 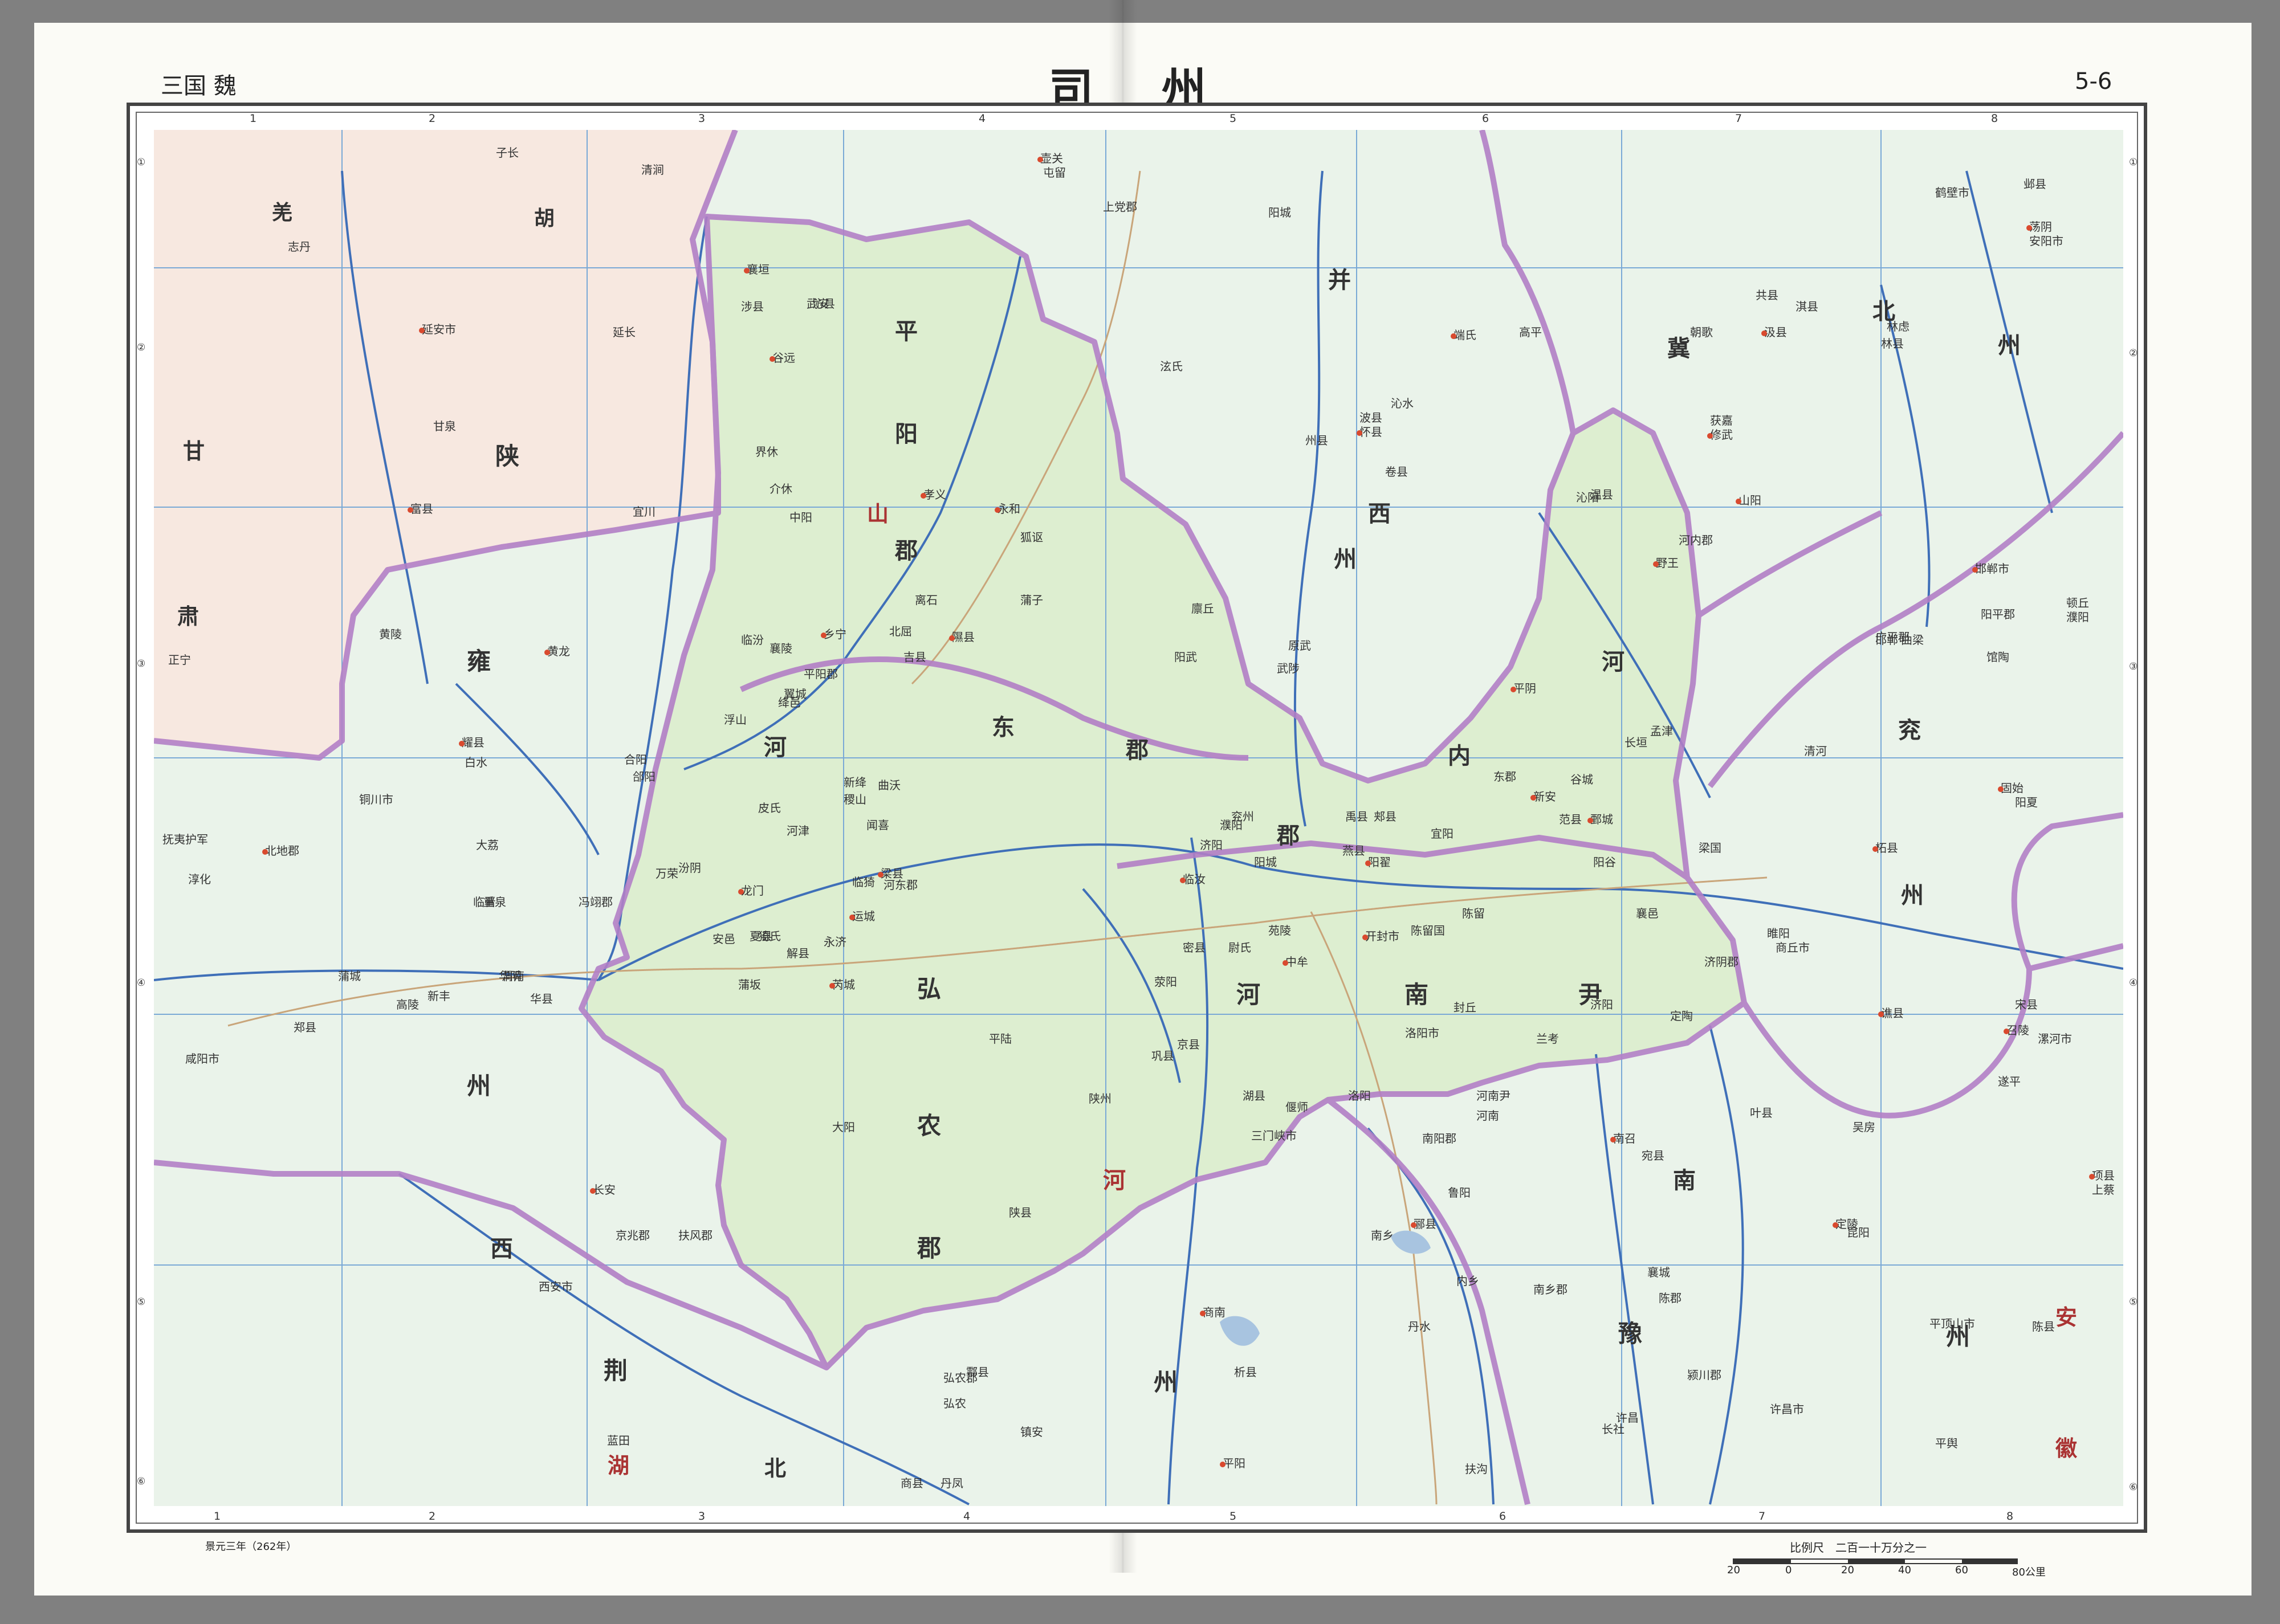 I want to click on scale-bar, so click(x=1875, y=1561).